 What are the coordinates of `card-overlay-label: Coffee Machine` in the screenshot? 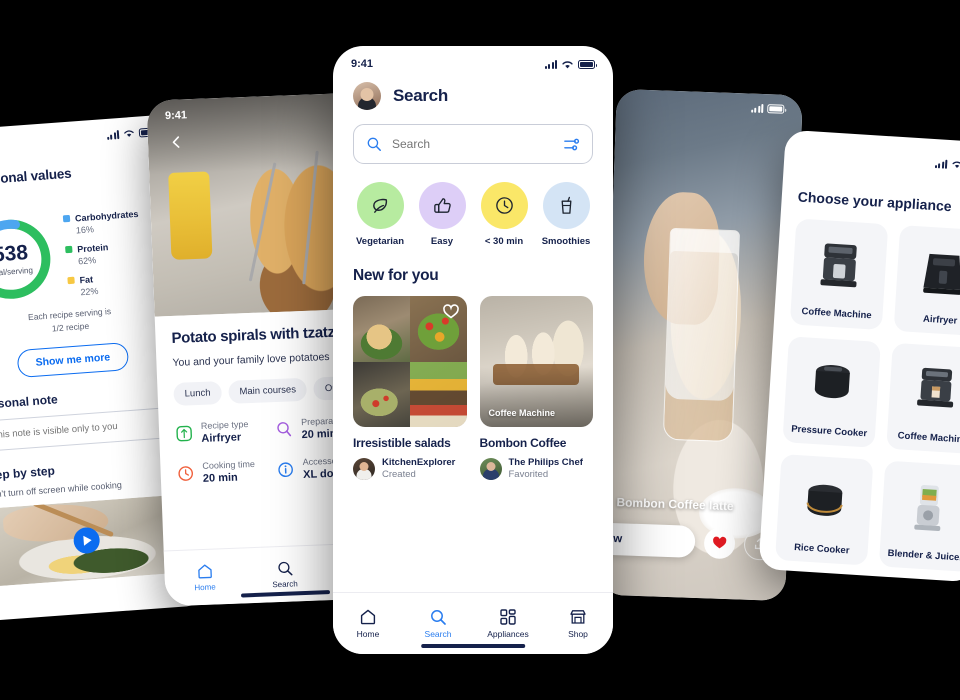 It's located at (522, 413).